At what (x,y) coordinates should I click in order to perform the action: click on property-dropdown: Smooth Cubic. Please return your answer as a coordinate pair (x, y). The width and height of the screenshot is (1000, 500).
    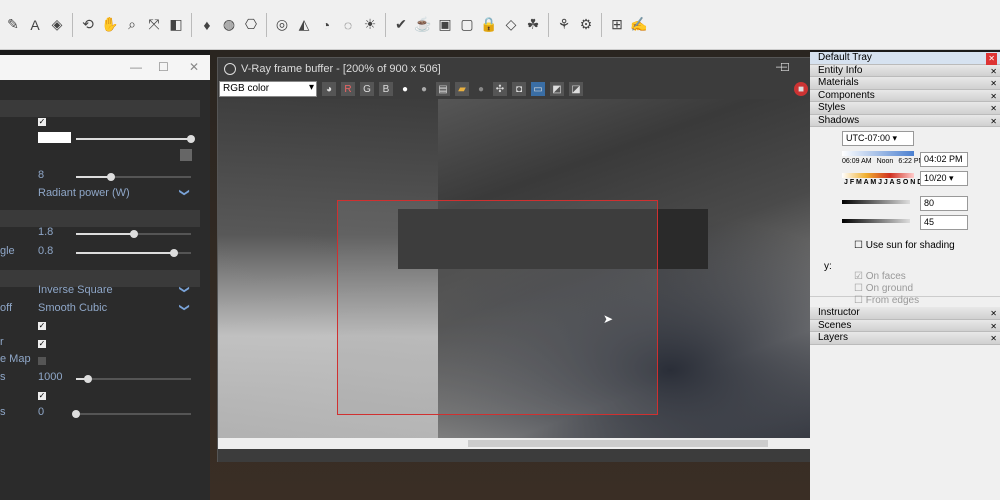
    Looking at the image, I should click on (72, 308).